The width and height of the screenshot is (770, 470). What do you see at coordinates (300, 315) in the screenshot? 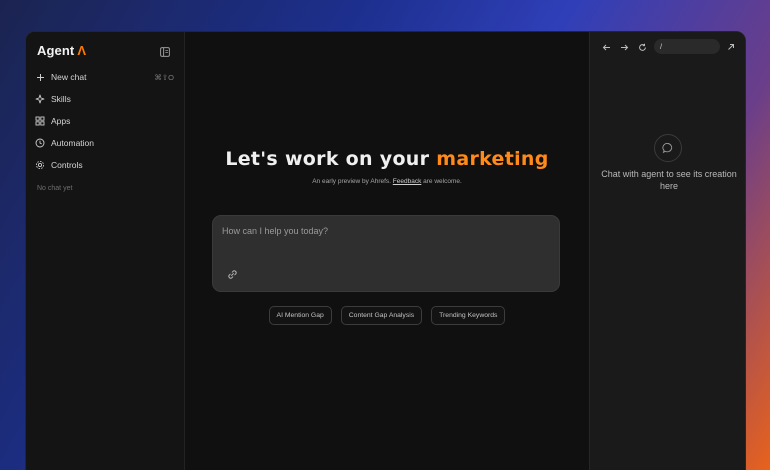
I see `suggestion-chip: AI Mention Gap` at bounding box center [300, 315].